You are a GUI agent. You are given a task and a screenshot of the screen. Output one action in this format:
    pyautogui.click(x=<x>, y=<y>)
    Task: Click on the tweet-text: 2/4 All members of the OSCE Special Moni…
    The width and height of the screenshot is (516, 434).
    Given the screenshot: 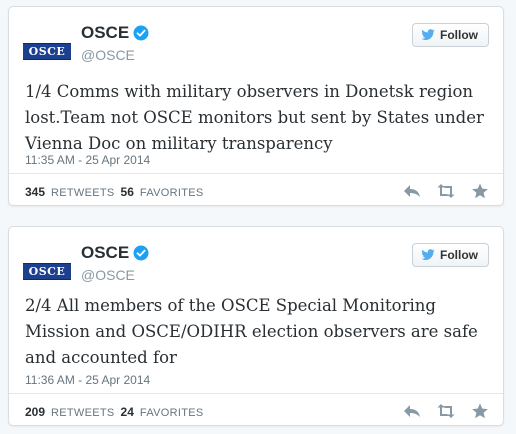 What is the action you would take?
    pyautogui.click(x=251, y=331)
    